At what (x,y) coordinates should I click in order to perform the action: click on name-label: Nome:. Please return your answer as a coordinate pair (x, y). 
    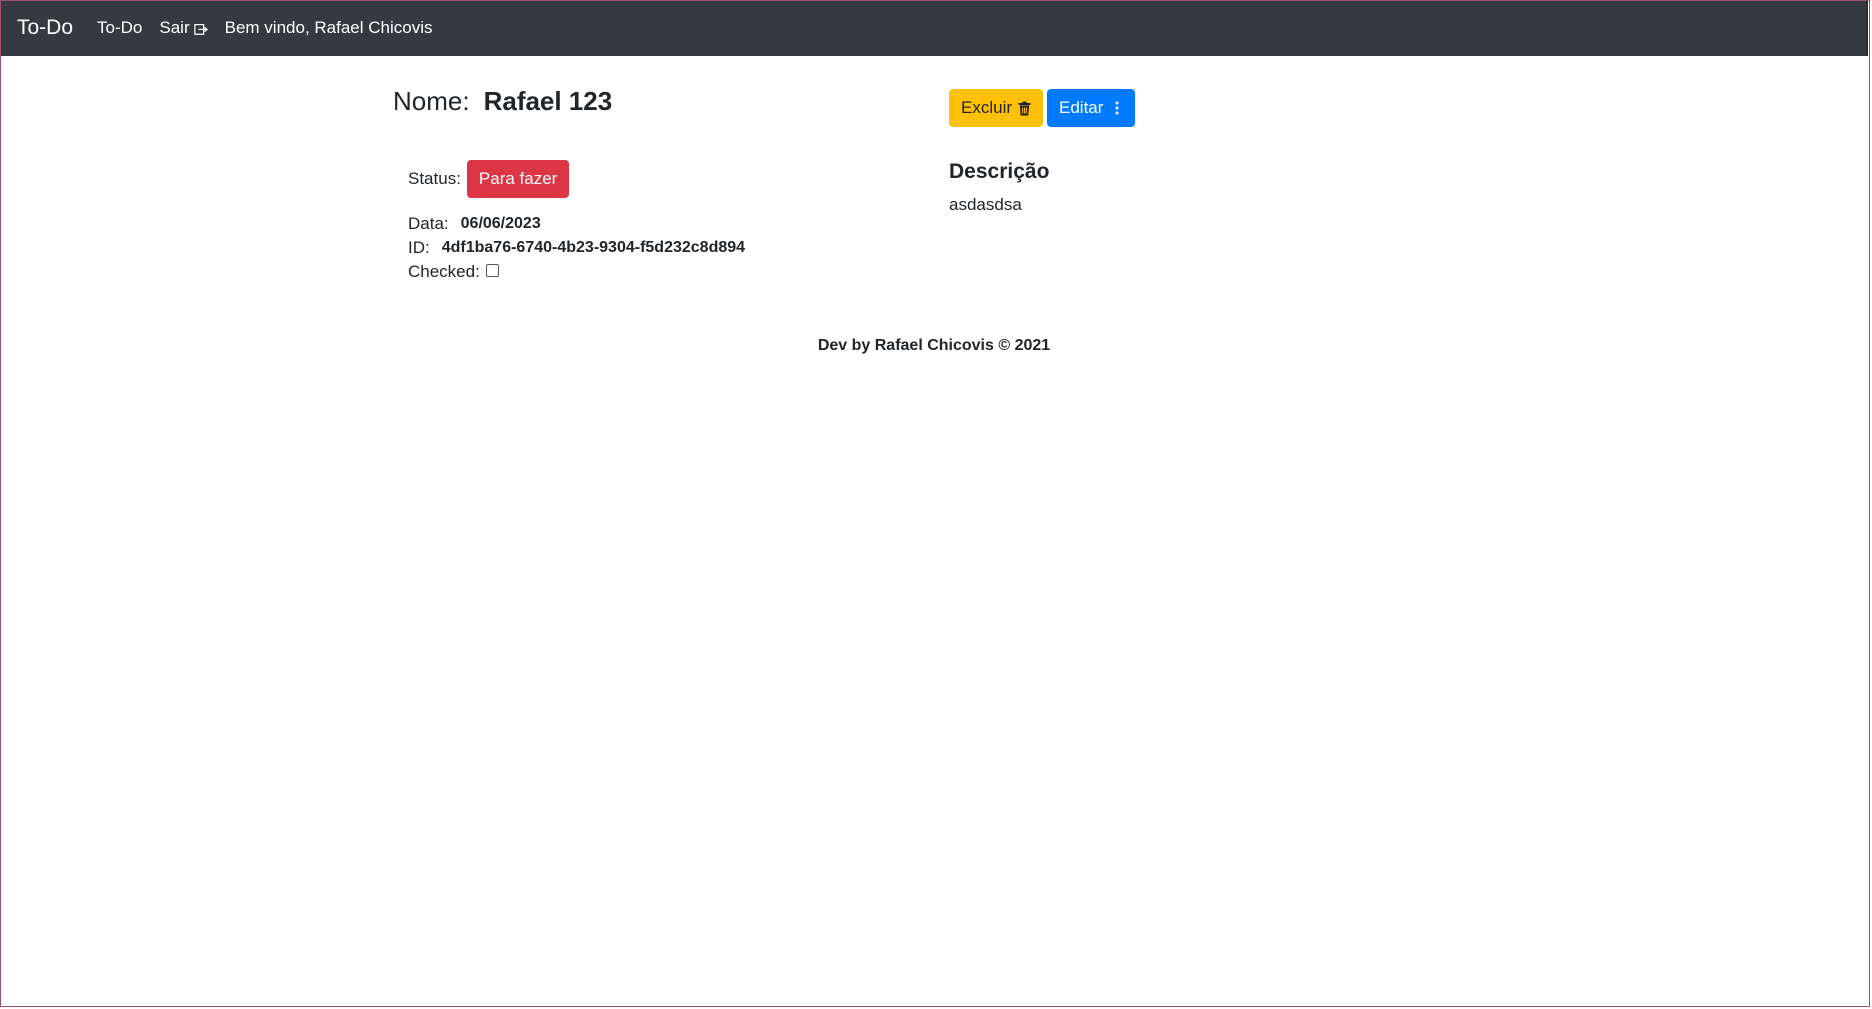
    Looking at the image, I should click on (431, 101).